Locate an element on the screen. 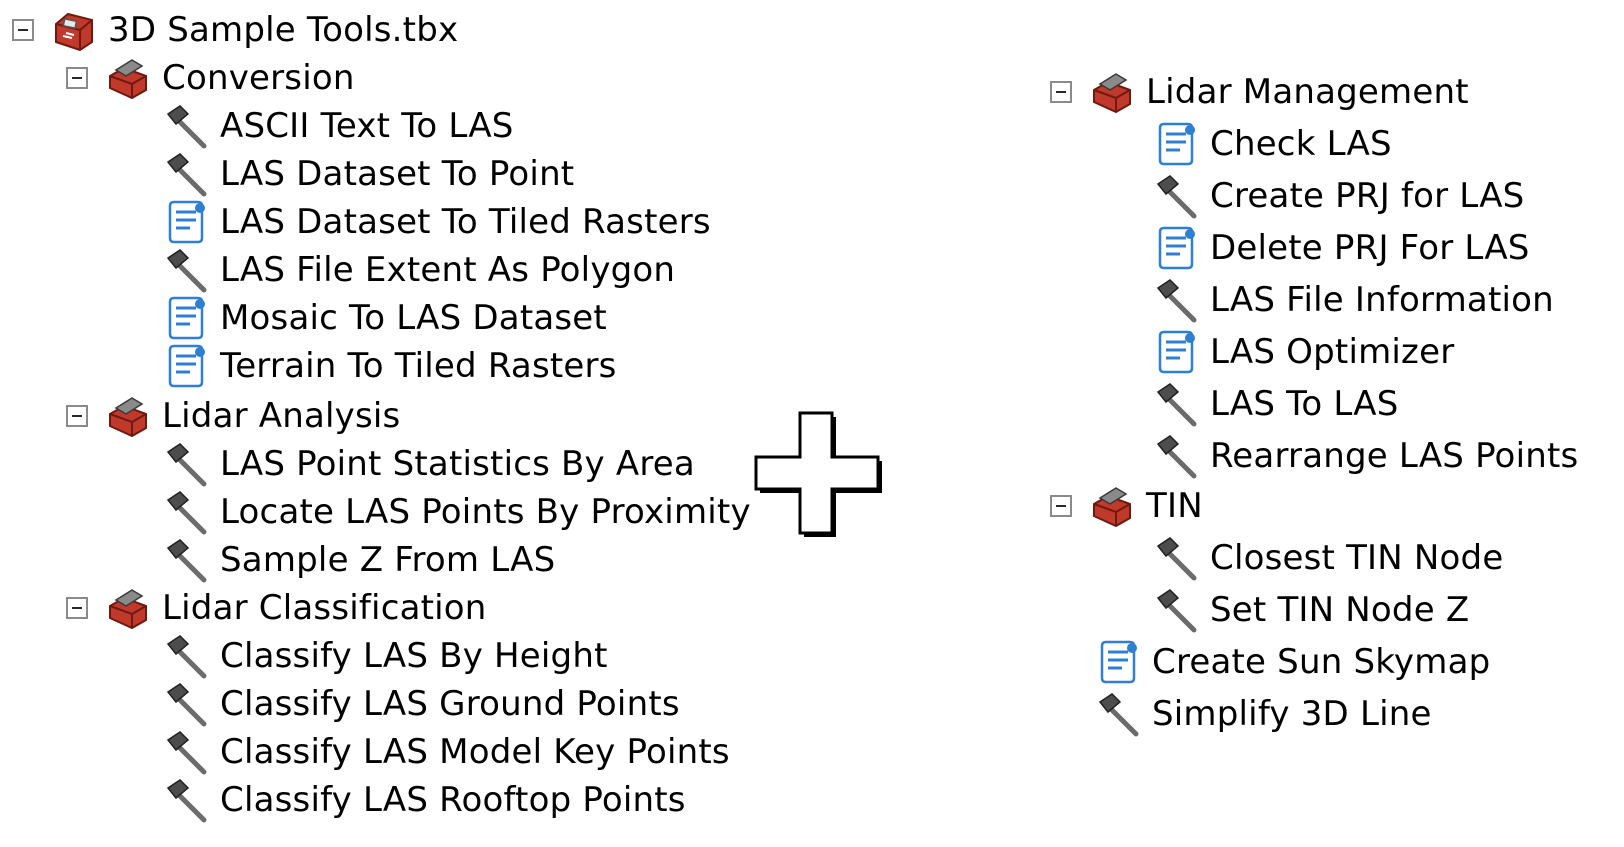  tree-node-label: Lidar Management is located at coordinates (1307, 92).